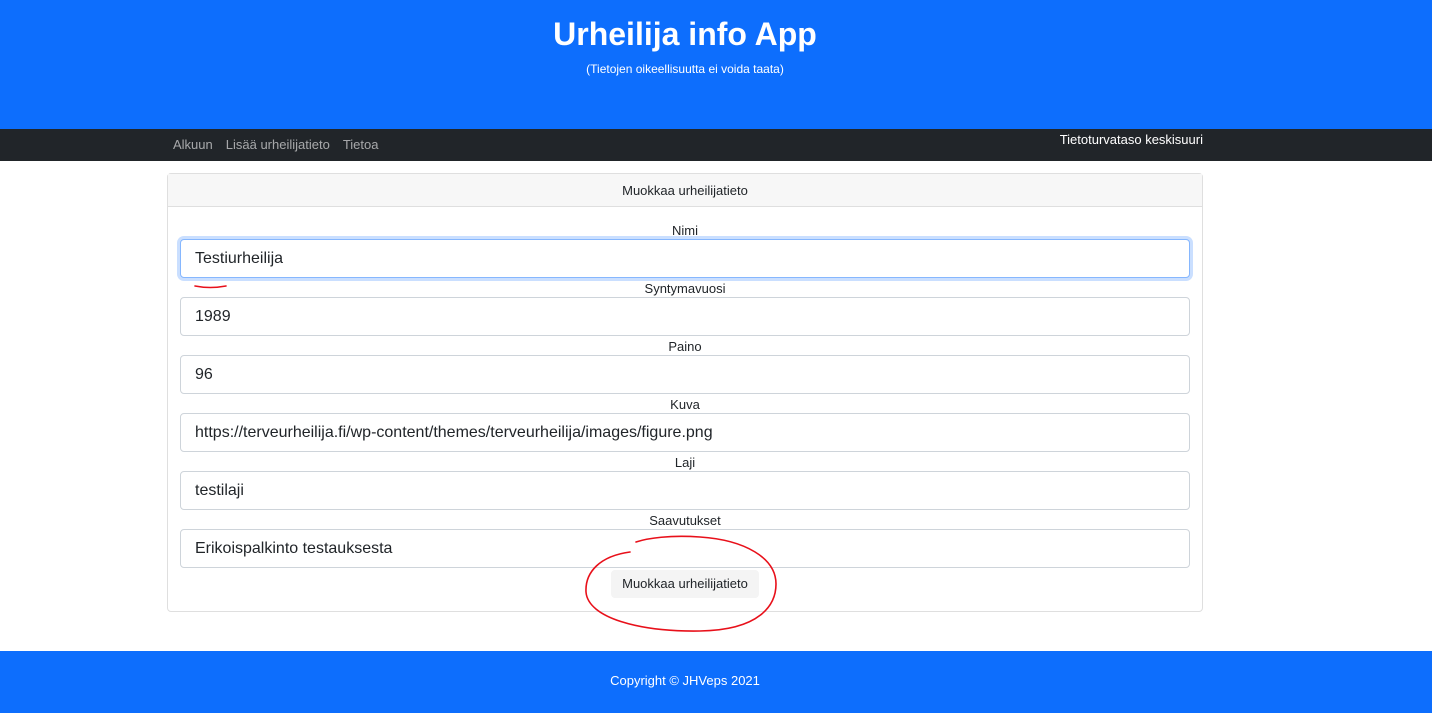 The height and width of the screenshot is (713, 1432). I want to click on image-url-input, so click(685, 432).